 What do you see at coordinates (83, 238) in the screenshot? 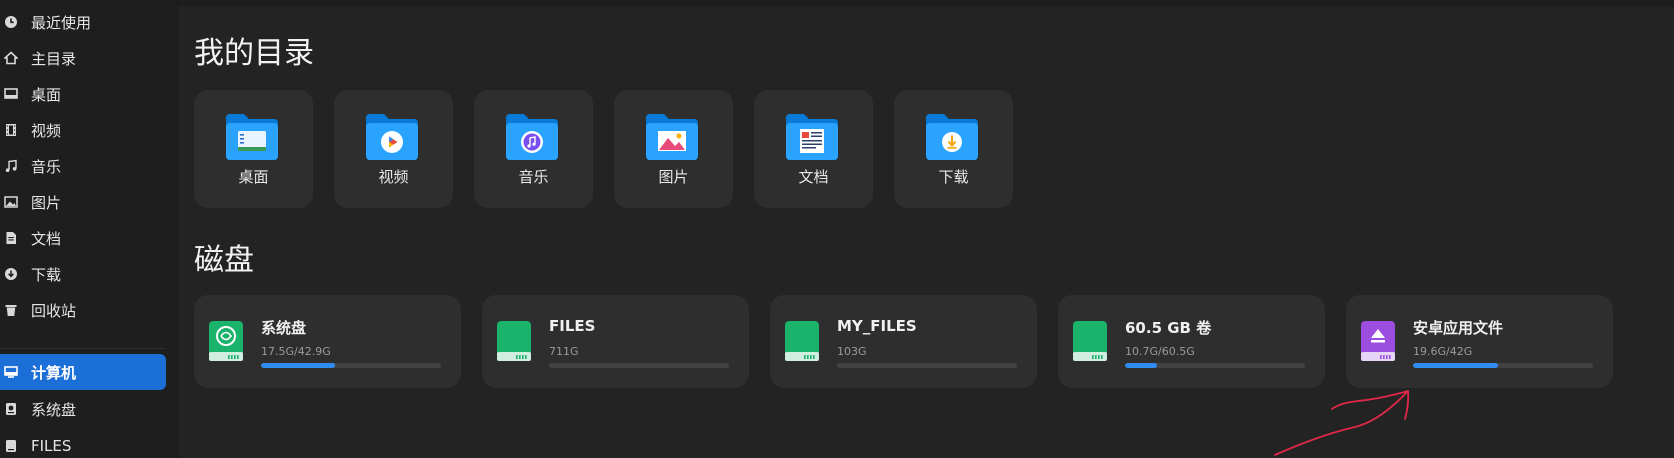
I see `sidebar-item-documents: 文档` at bounding box center [83, 238].